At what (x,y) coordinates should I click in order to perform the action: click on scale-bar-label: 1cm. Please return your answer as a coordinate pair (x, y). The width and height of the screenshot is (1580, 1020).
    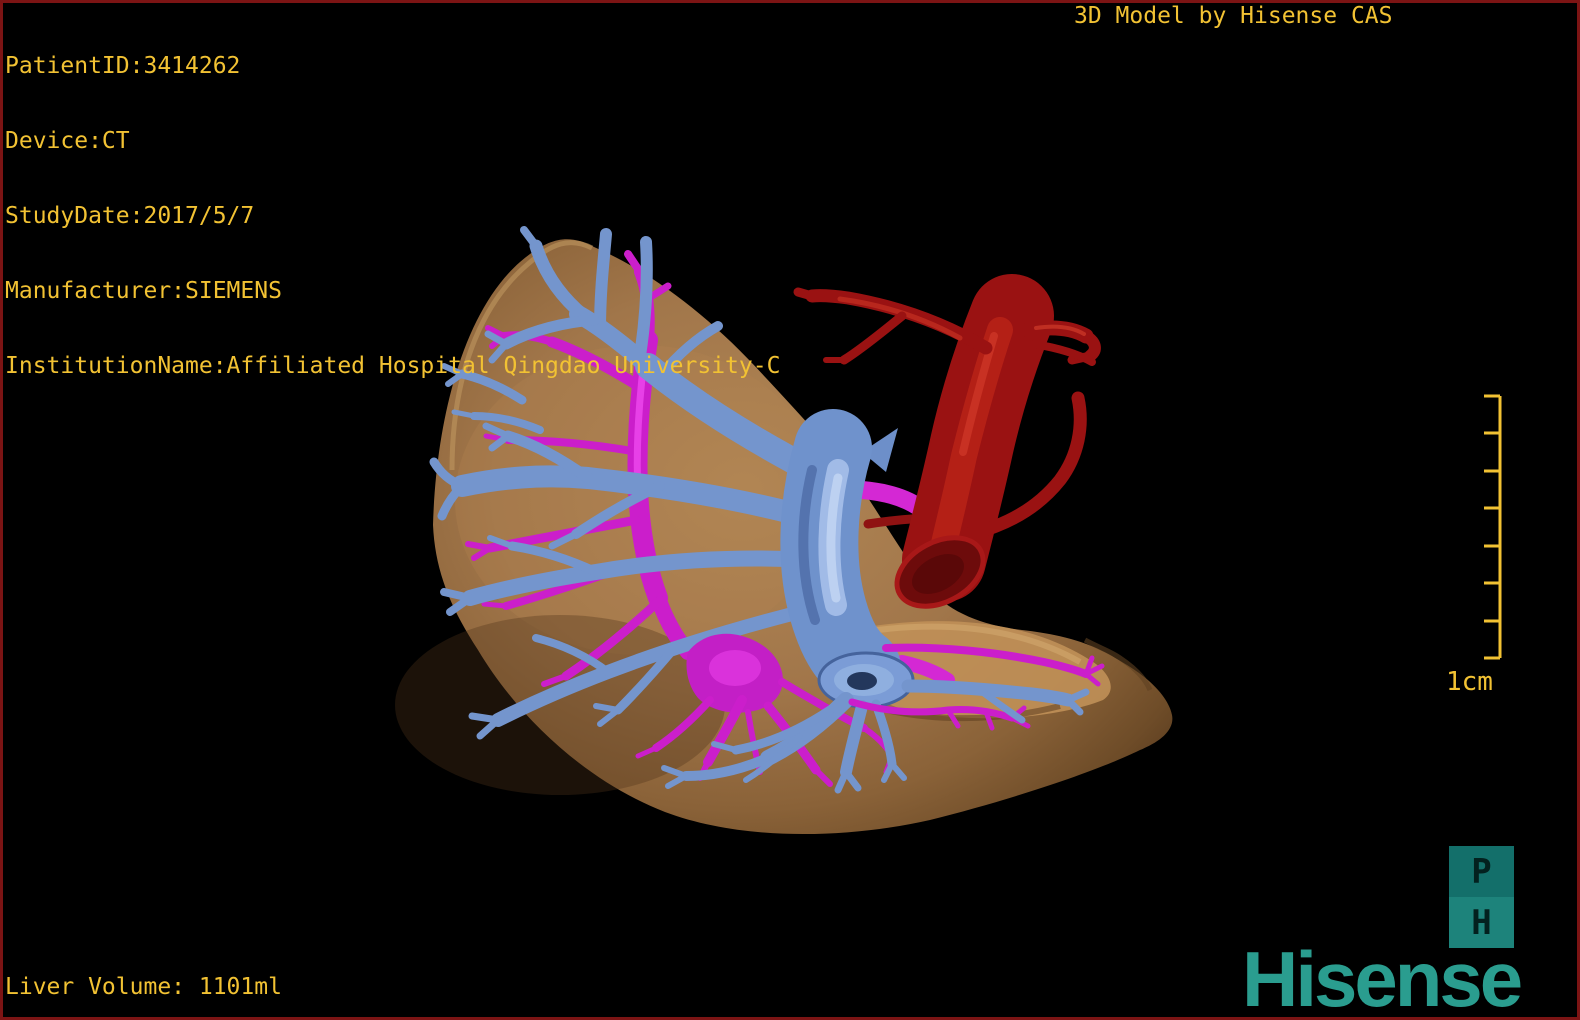
    Looking at the image, I should click on (1469, 682).